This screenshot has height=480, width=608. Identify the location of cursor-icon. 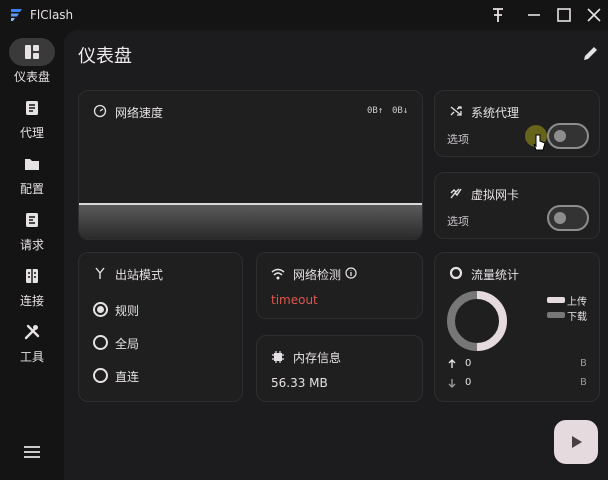
(539, 142).